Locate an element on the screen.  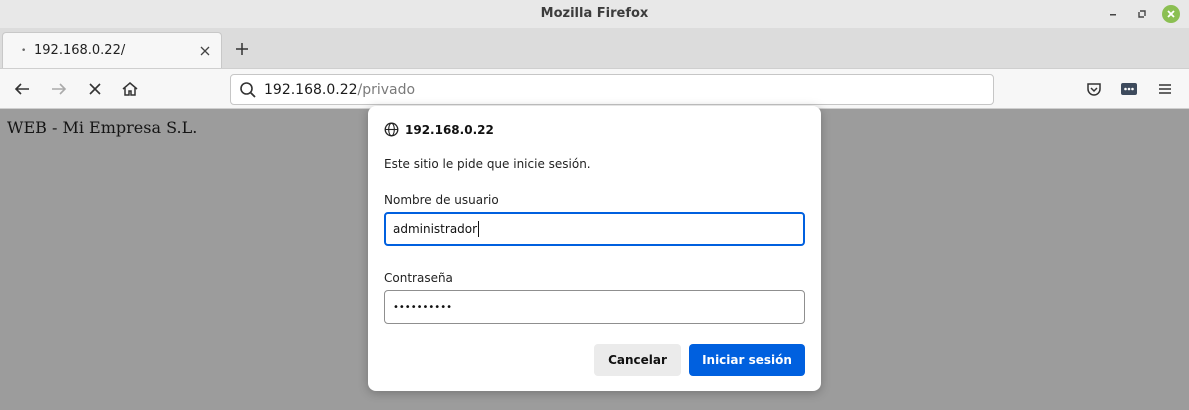
window-title: Mozilla Firefox is located at coordinates (594, 13).